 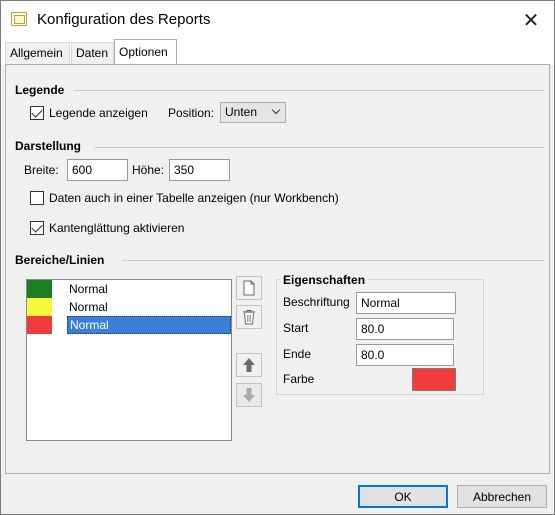 I want to click on start-input: 80.0, so click(x=405, y=329).